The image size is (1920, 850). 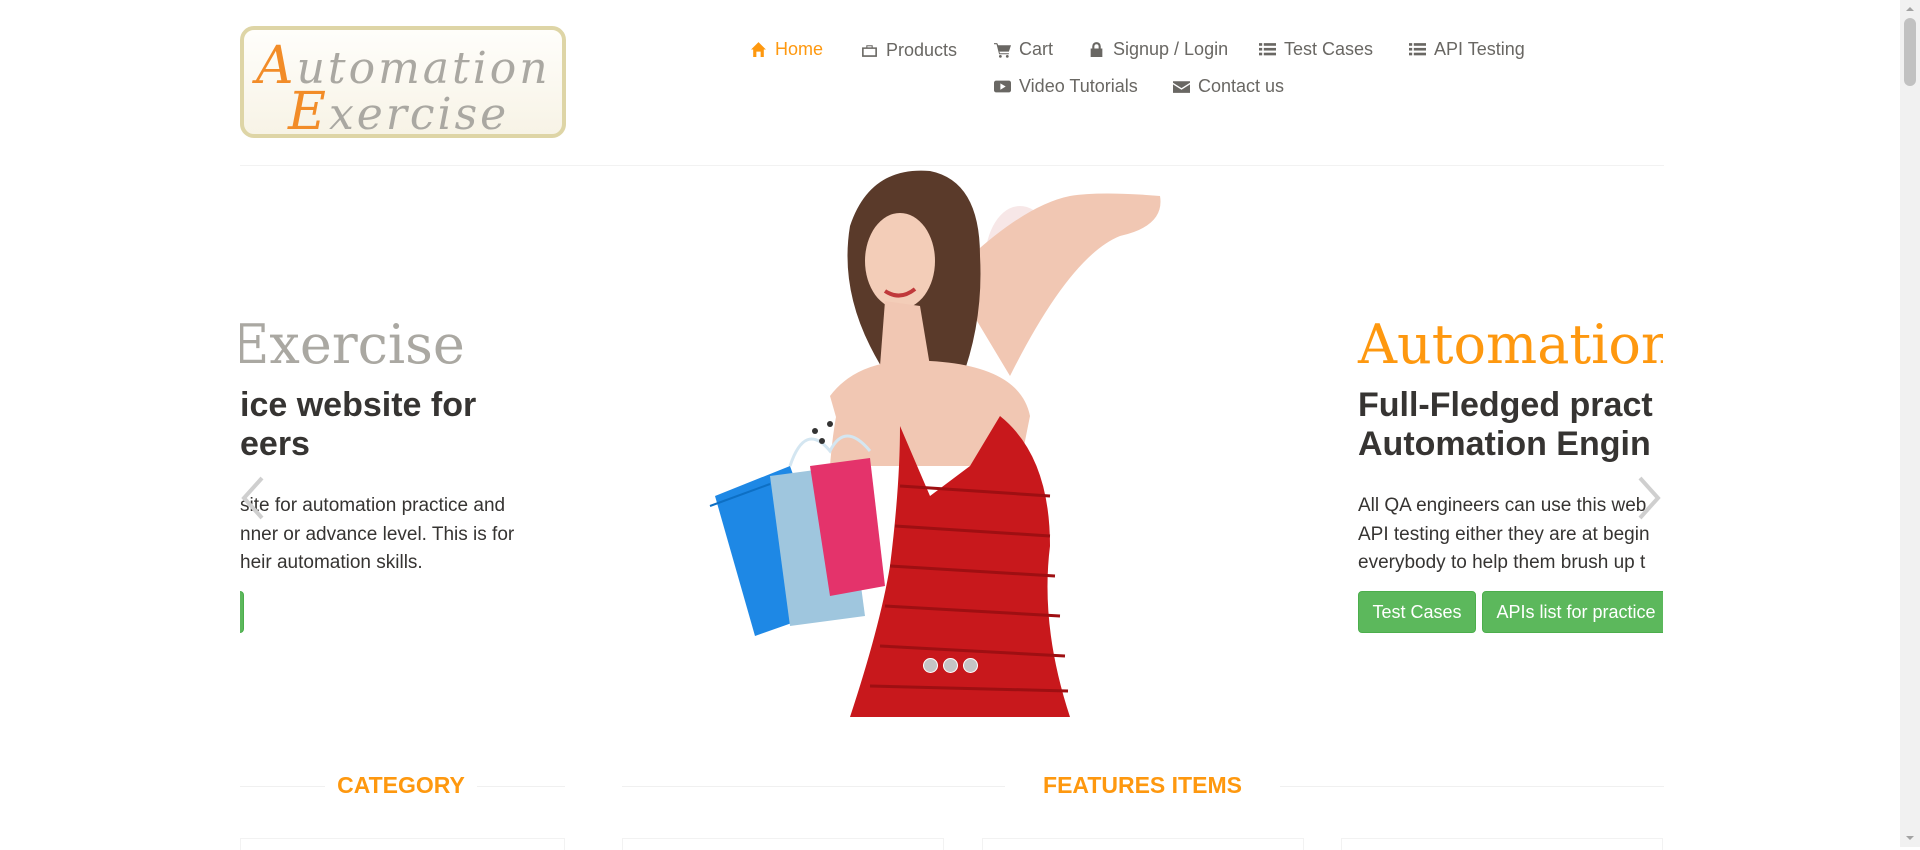 What do you see at coordinates (922, 50) in the screenshot?
I see `nav-products-label: Products` at bounding box center [922, 50].